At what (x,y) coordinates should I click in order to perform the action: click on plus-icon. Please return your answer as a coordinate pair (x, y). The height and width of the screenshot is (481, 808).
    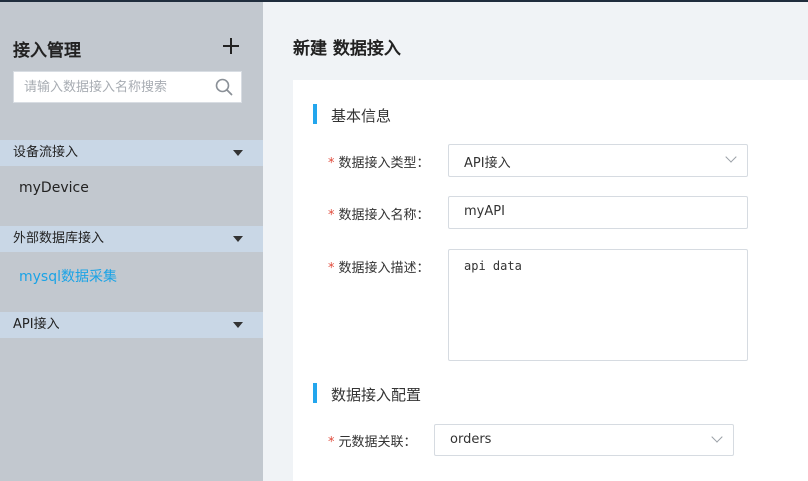
    Looking at the image, I should click on (231, 46).